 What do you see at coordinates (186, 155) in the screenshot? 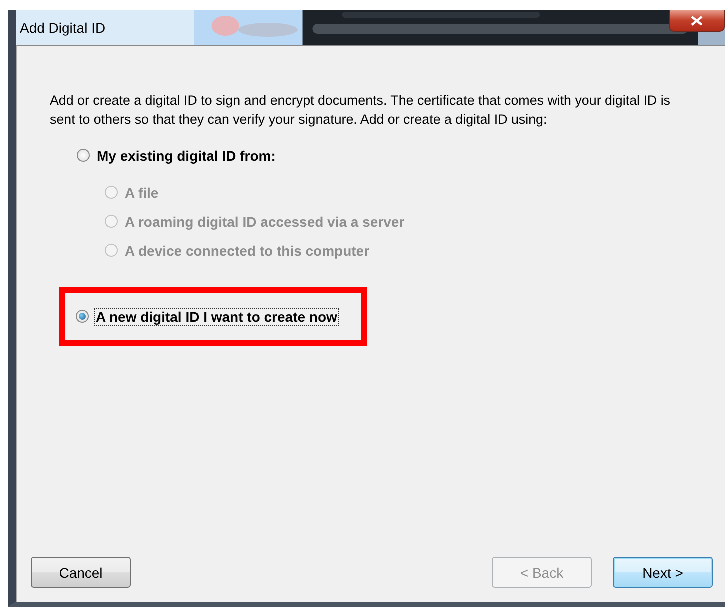
I see `option-label: My existing digital ID from:` at bounding box center [186, 155].